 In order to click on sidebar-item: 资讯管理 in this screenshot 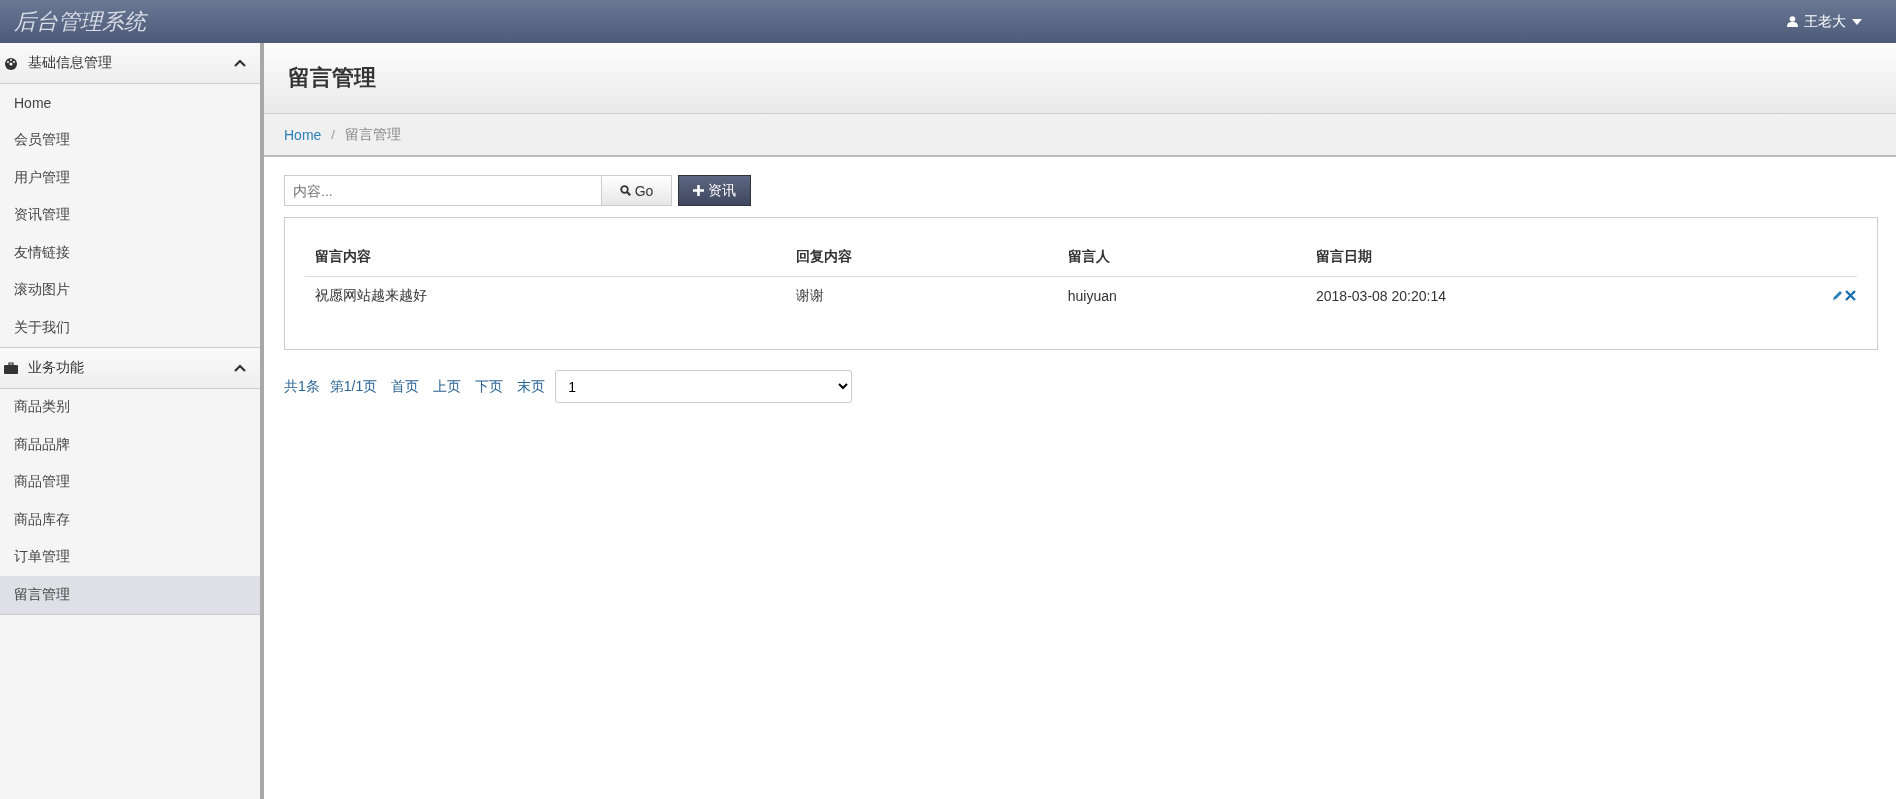, I will do `click(130, 215)`.